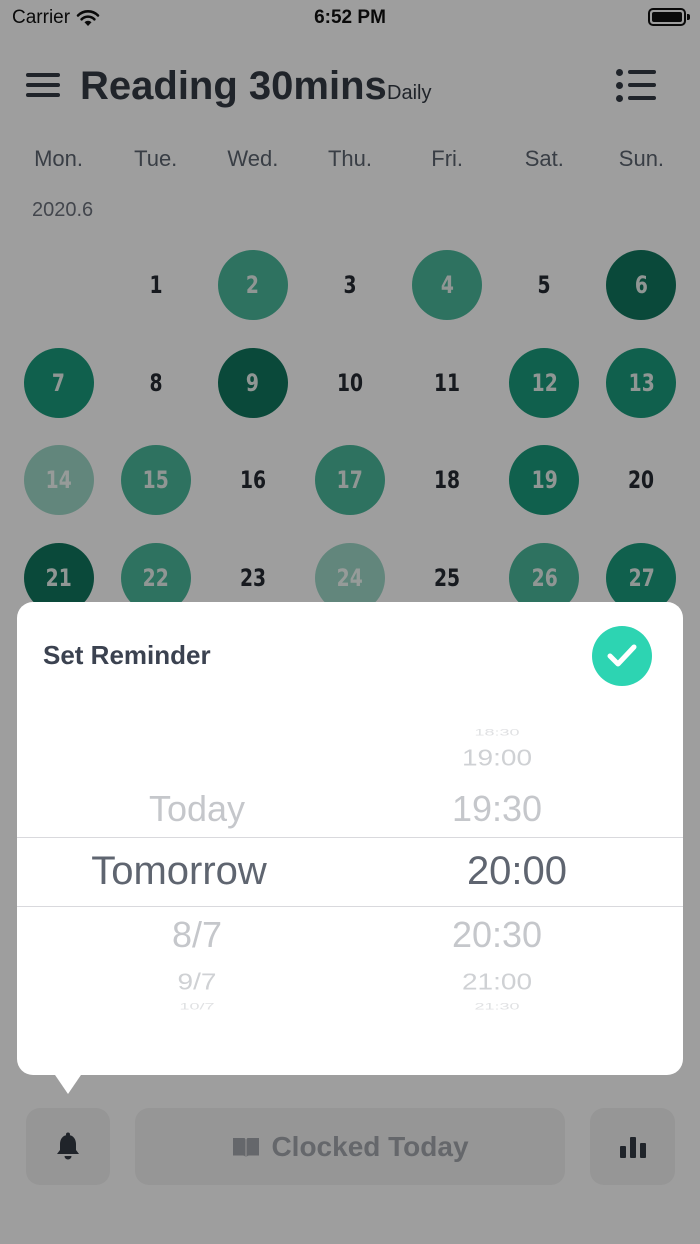 Image resolution: width=700 pixels, height=1244 pixels. Describe the element at coordinates (179, 871) in the screenshot. I see `date-option-selected: Tomorrow` at that location.